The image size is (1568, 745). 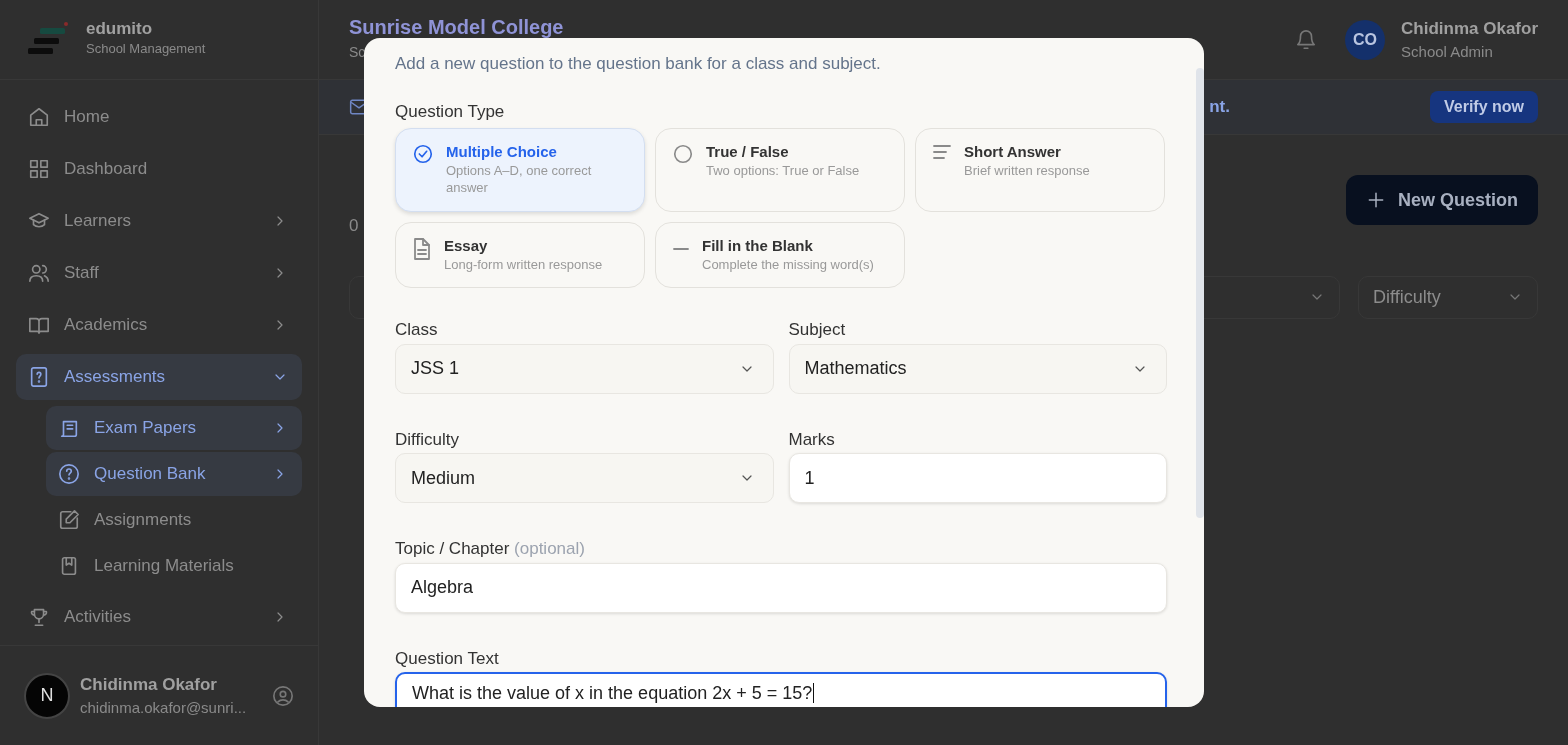 I want to click on select-dropdown: JSS 1, so click(x=584, y=368).